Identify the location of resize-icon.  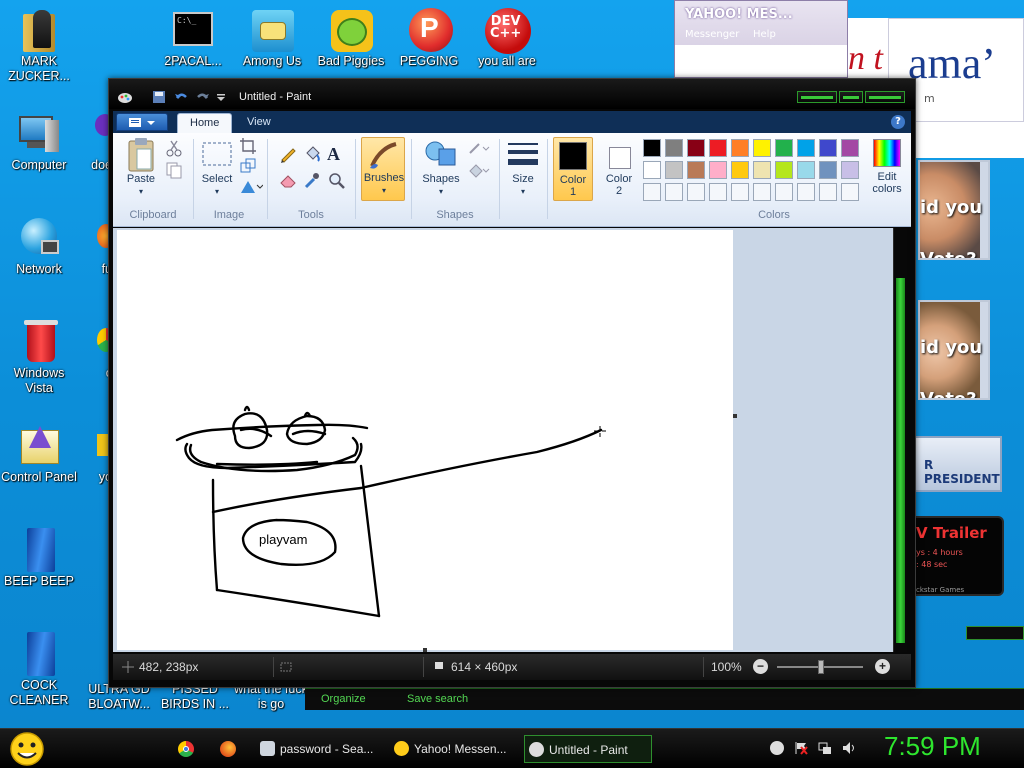
(248, 166).